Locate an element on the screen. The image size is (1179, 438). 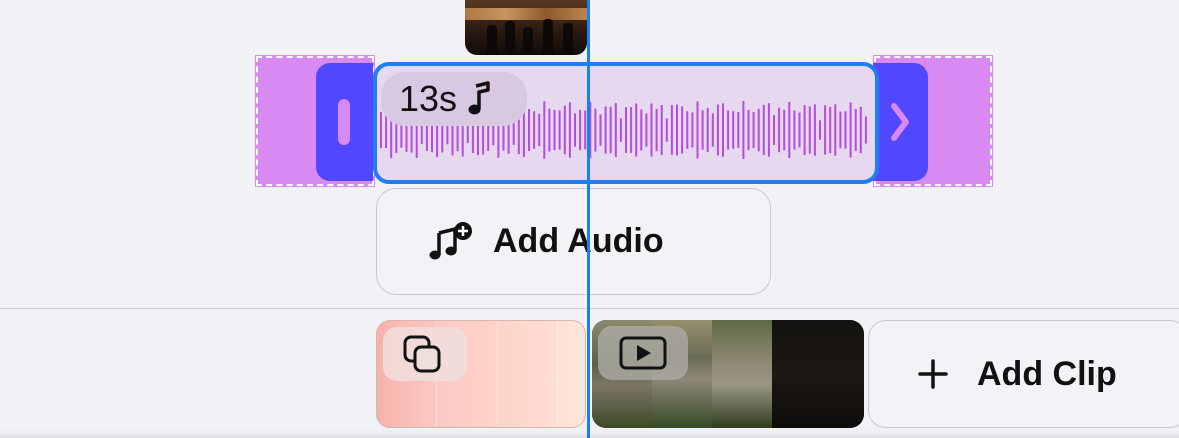
play-rectangle-icon is located at coordinates (643, 353).